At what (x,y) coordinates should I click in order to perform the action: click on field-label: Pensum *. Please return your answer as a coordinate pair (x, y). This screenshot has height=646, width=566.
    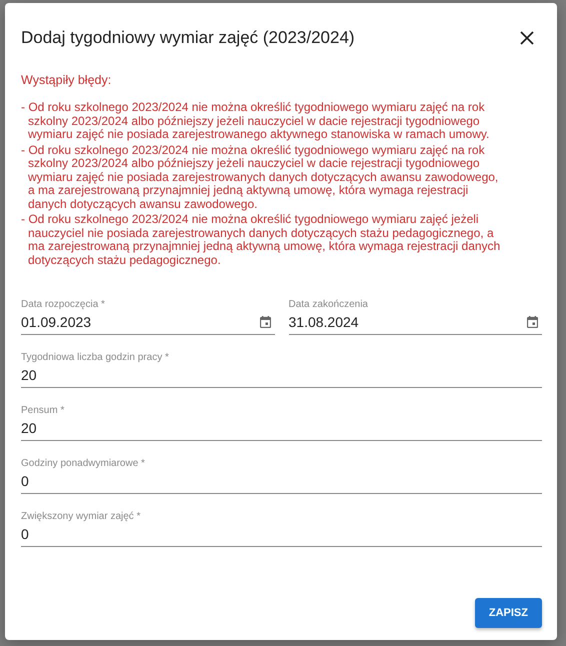
    Looking at the image, I should click on (43, 410).